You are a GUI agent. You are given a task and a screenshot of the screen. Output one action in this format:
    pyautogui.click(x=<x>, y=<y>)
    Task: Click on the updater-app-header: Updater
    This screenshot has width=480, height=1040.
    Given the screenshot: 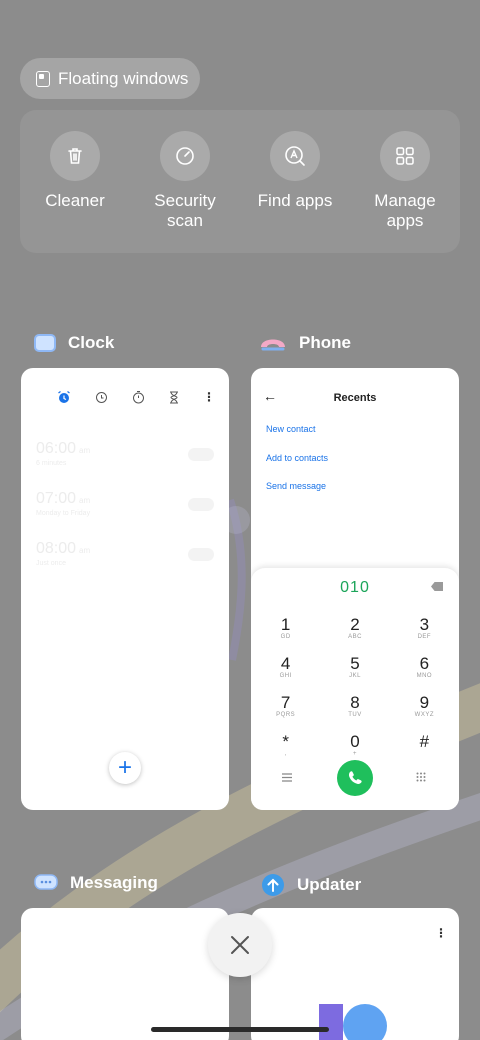 What is the action you would take?
    pyautogui.click(x=311, y=885)
    